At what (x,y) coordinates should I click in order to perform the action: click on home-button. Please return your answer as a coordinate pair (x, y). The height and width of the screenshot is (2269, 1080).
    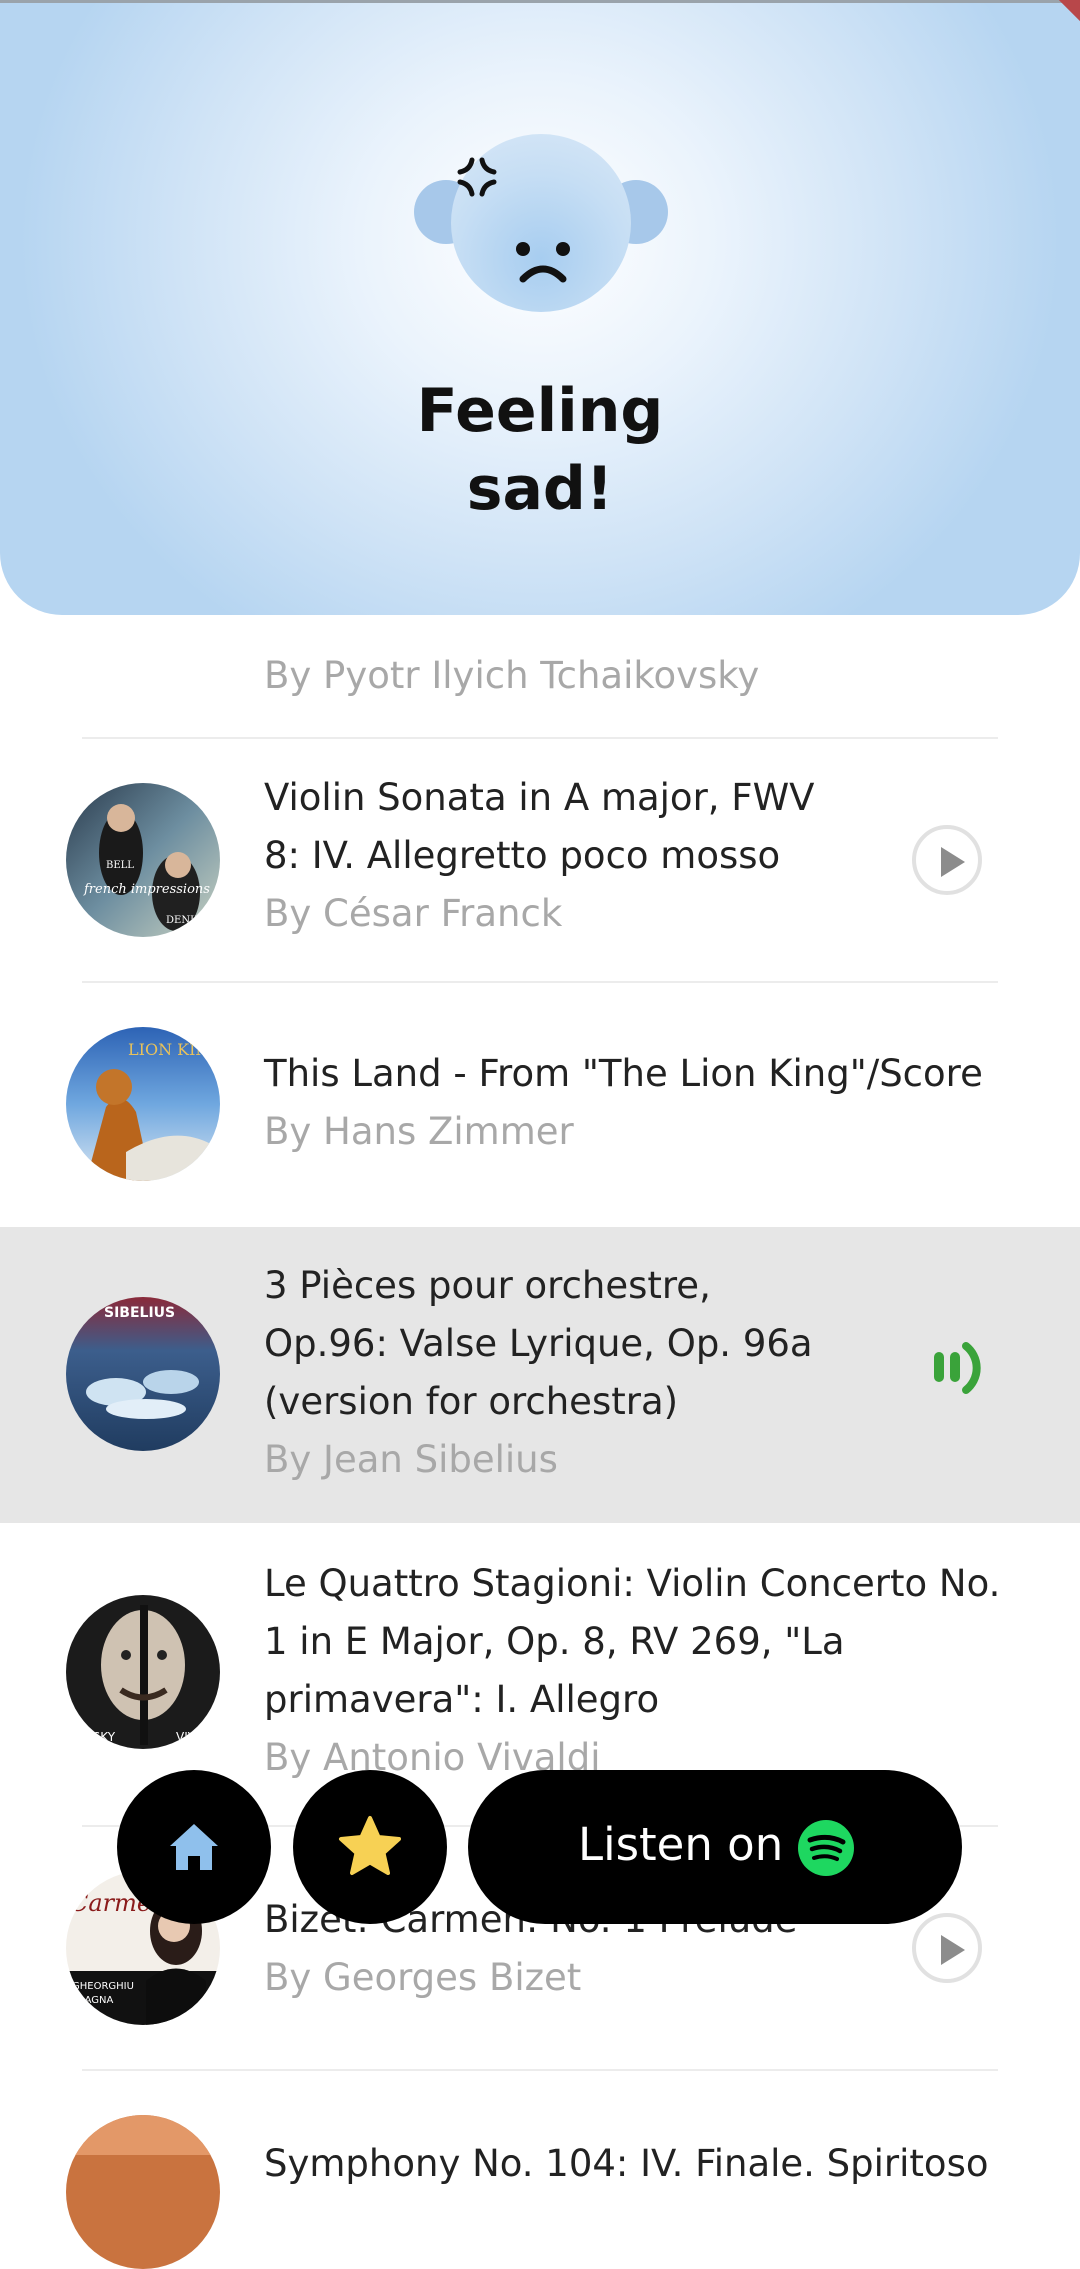
    Looking at the image, I should click on (194, 1847).